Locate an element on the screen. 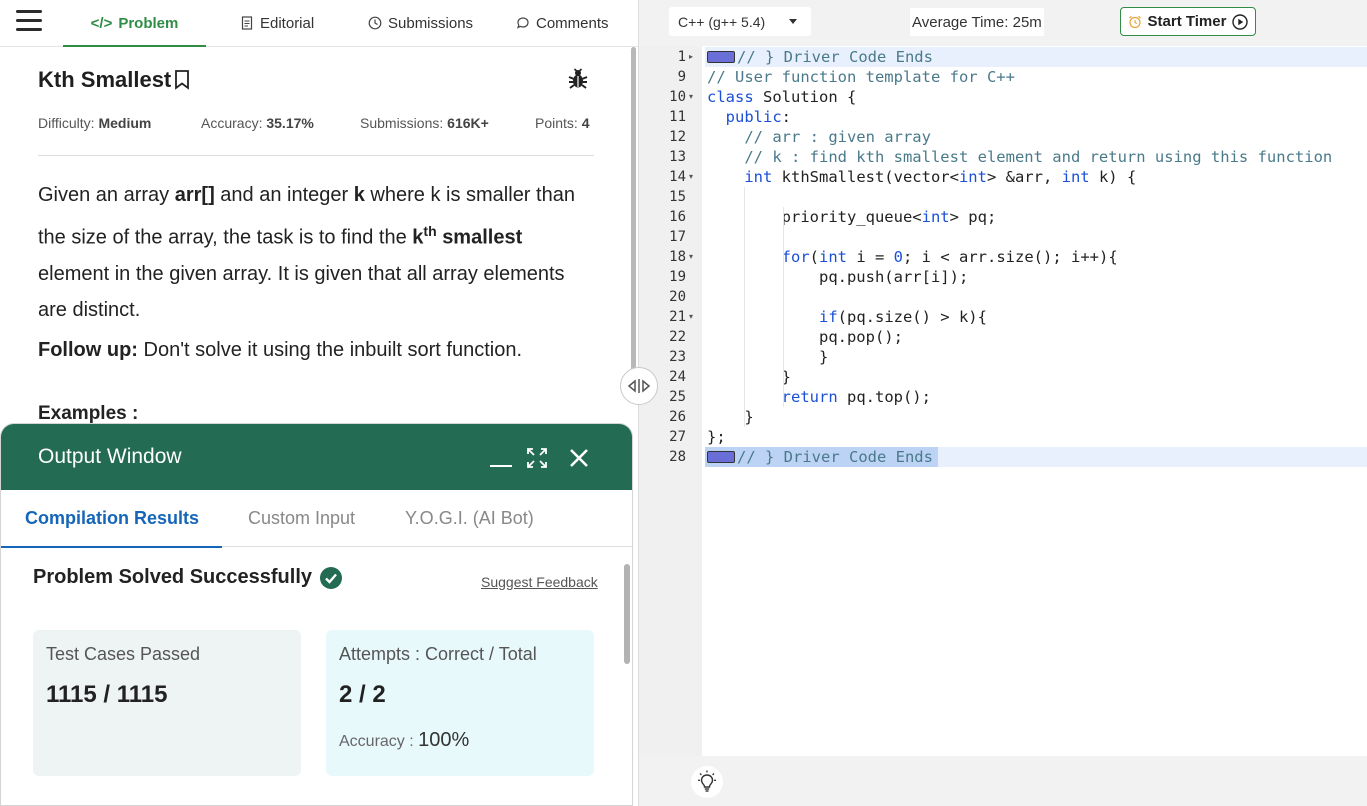  pane-resize-handle is located at coordinates (639, 386).